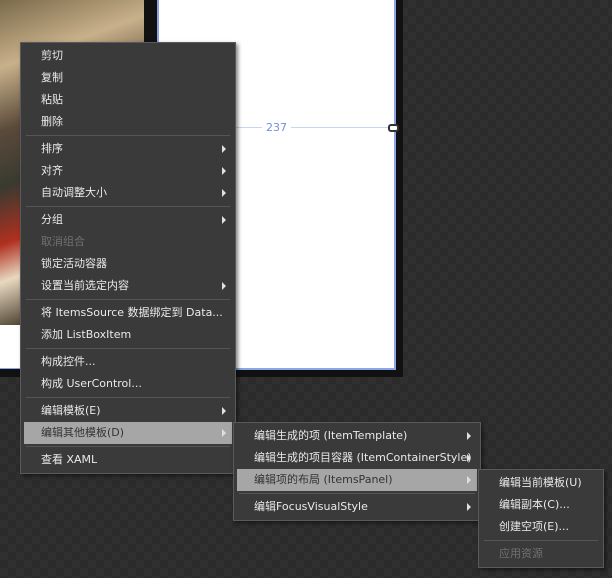 Image resolution: width=612 pixels, height=578 pixels. What do you see at coordinates (128, 193) in the screenshot?
I see `menu-auto-size: 自动调整大小` at bounding box center [128, 193].